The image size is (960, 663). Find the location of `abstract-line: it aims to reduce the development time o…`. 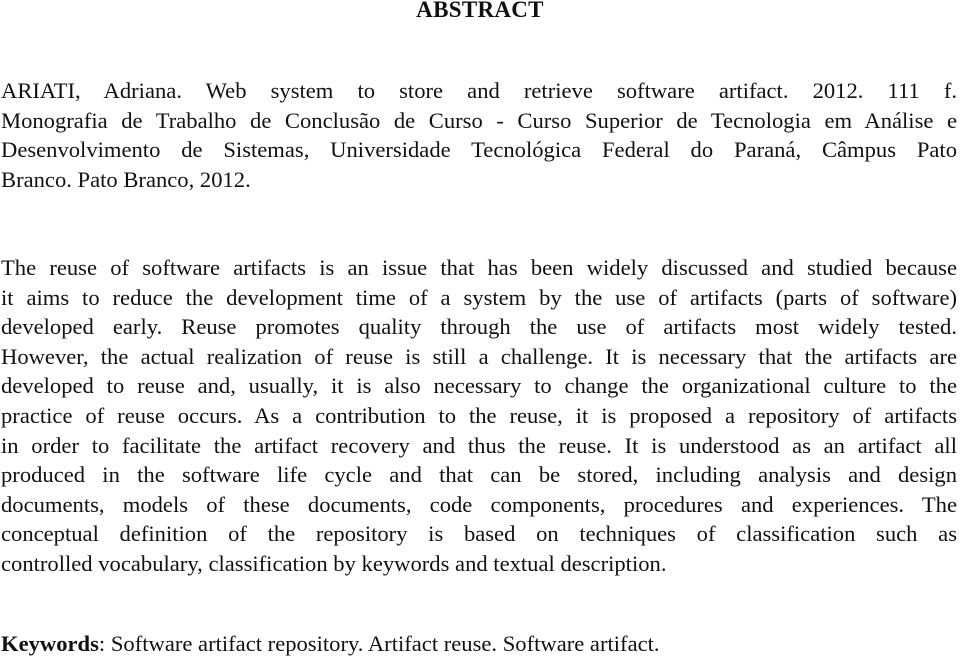

abstract-line: it aims to reduce the development time o… is located at coordinates (479, 297).